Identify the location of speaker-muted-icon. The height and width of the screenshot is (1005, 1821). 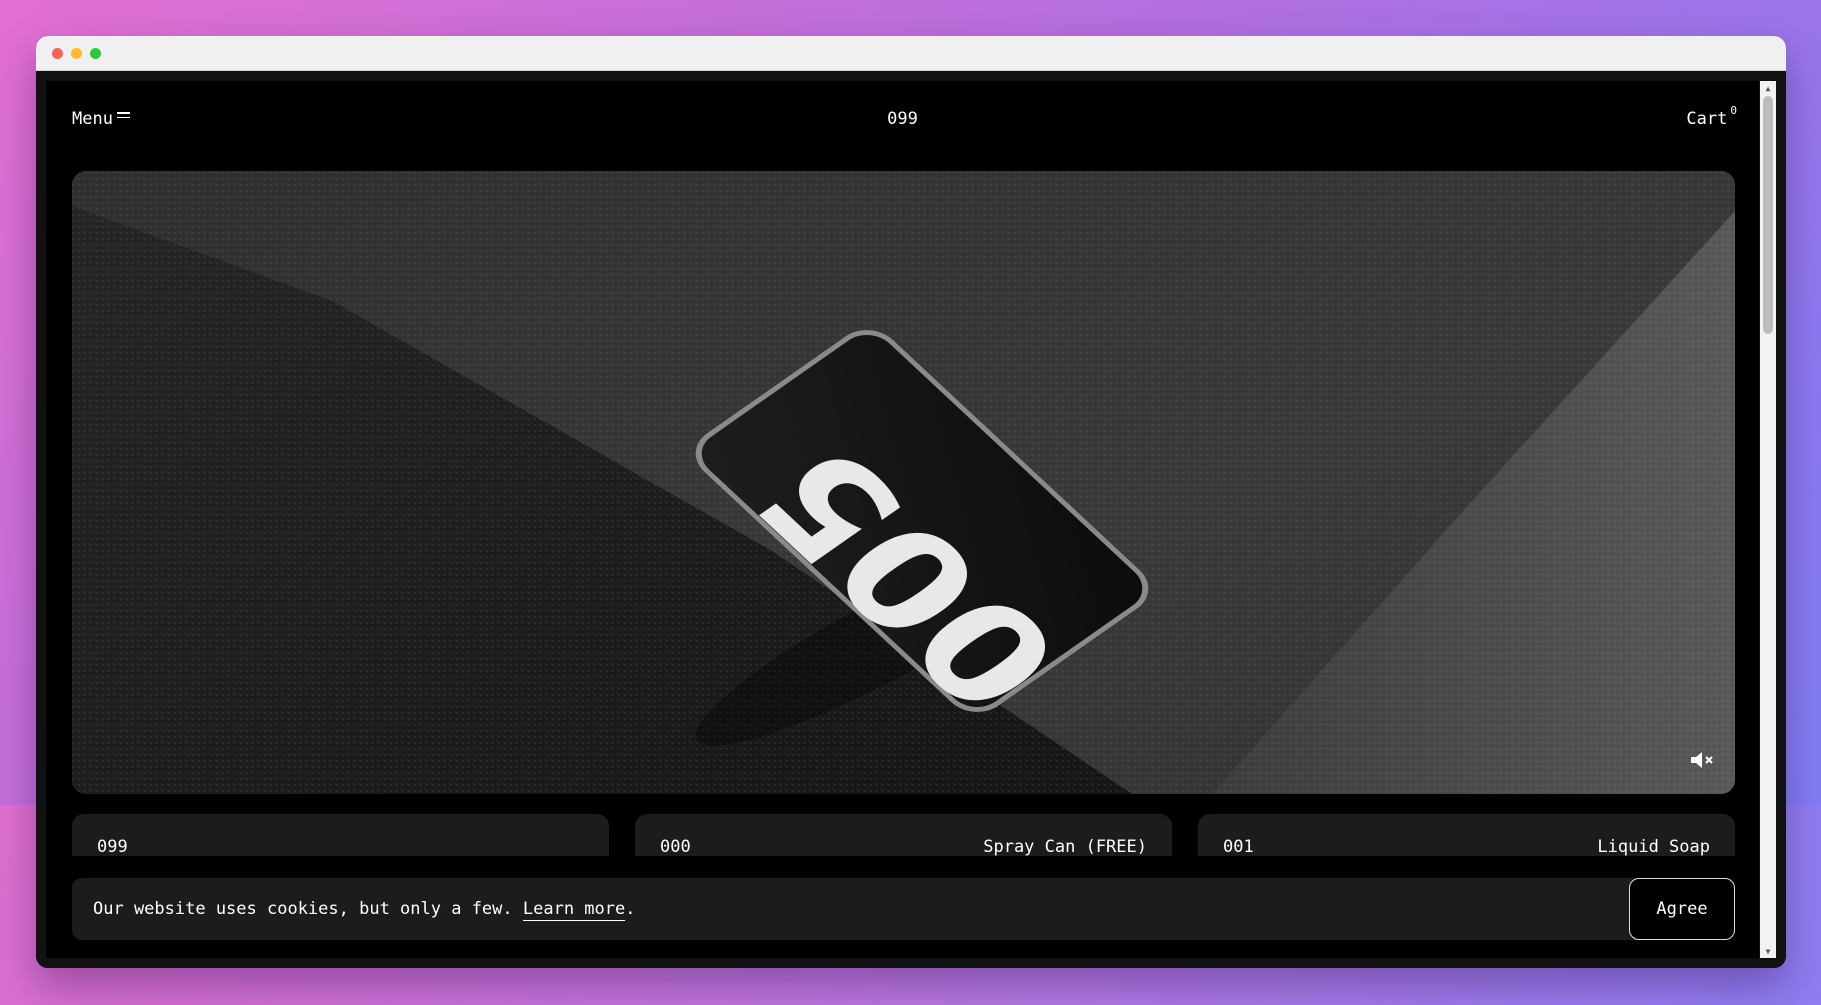
(1702, 760).